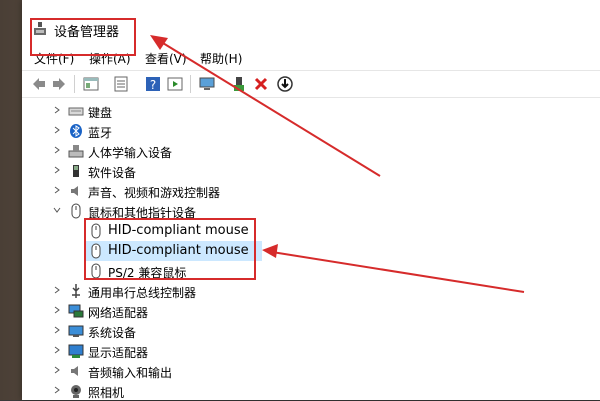 The height and width of the screenshot is (401, 600). I want to click on annotation-box-title, so click(83, 37).